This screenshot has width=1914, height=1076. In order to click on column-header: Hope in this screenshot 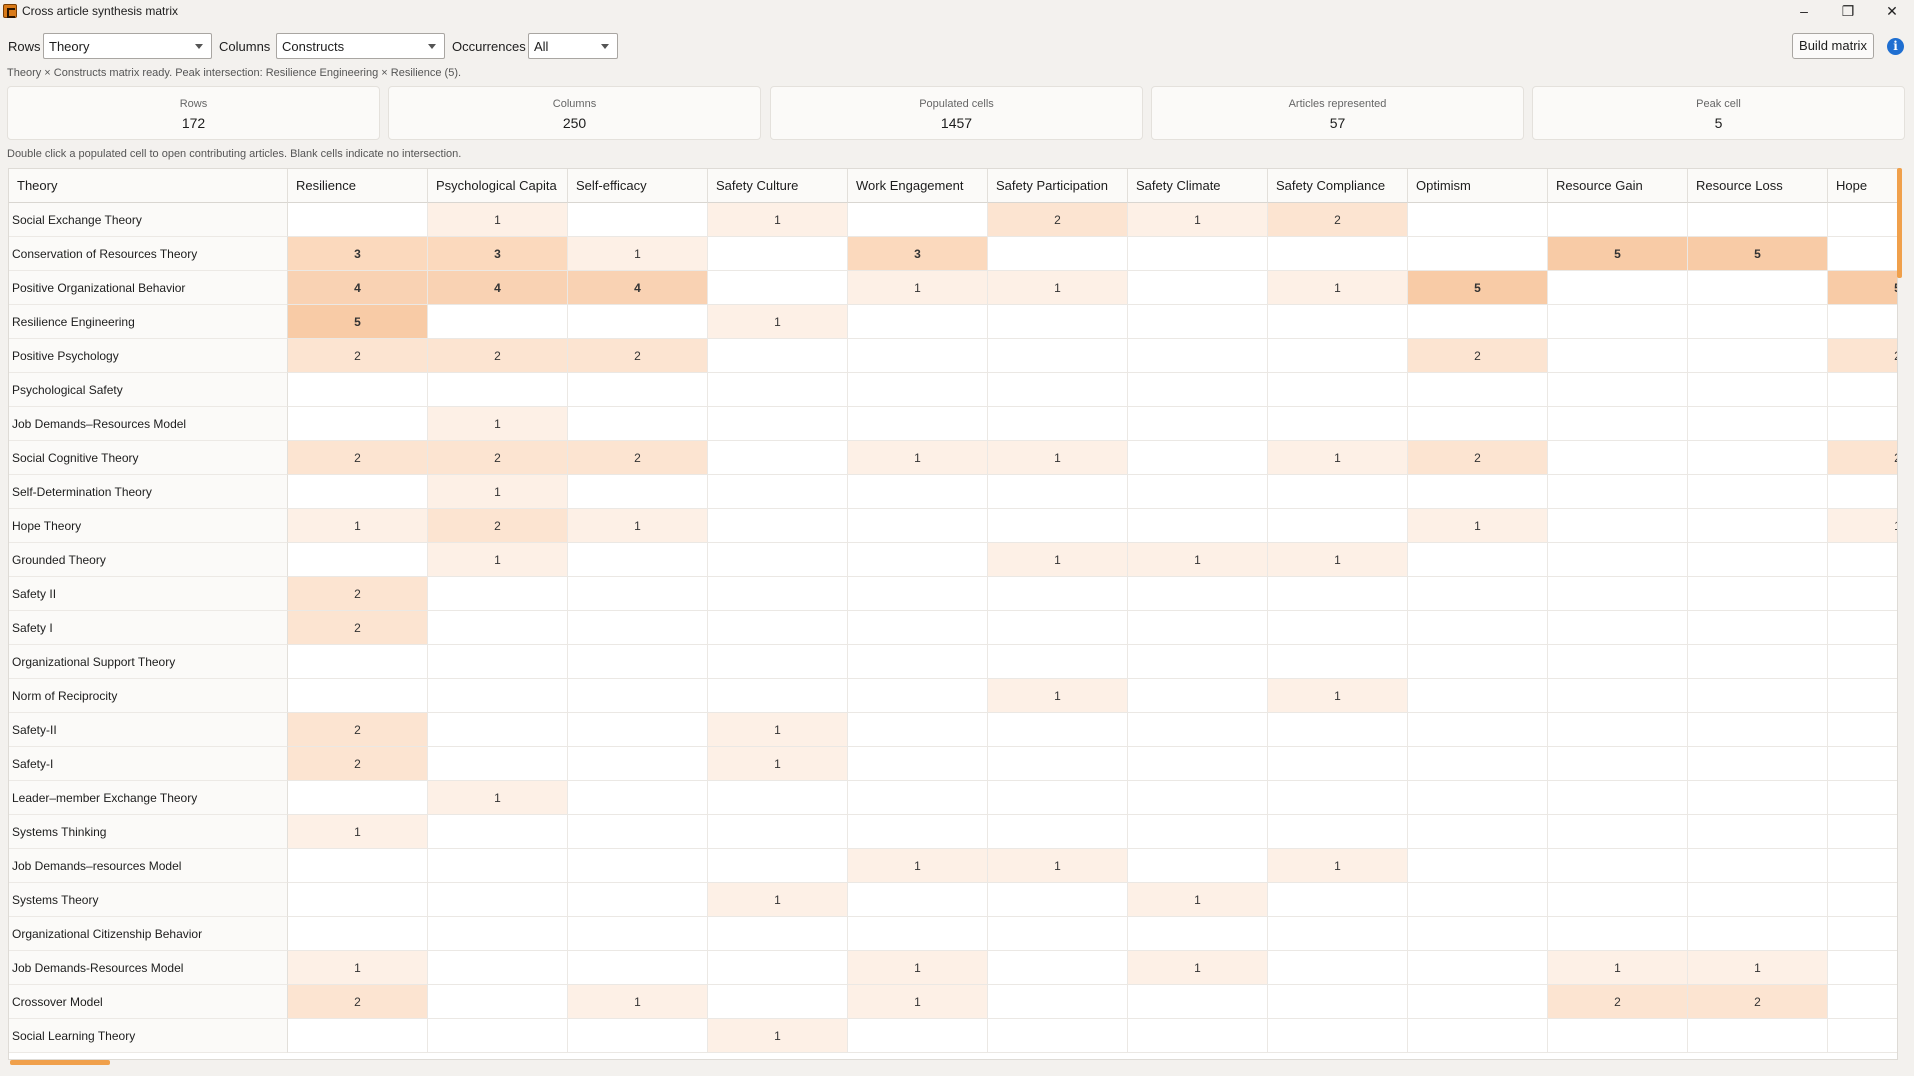, I will do `click(1862, 186)`.